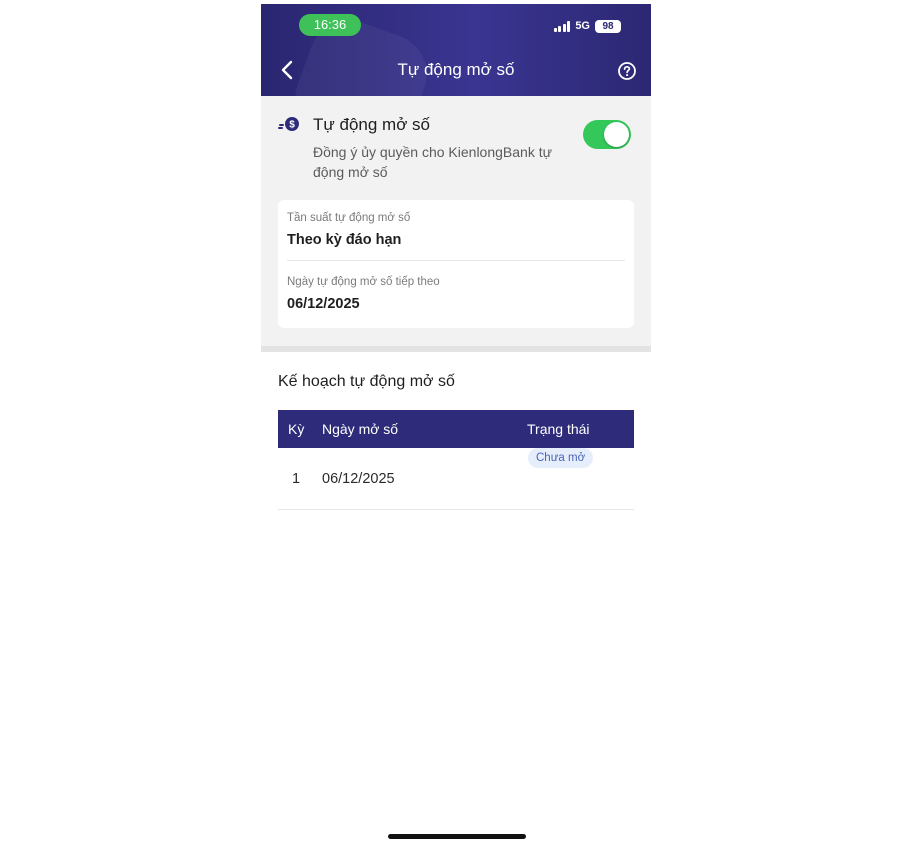 The height and width of the screenshot is (856, 914). What do you see at coordinates (323, 304) in the screenshot?
I see `next-date-value: 06/12/2025` at bounding box center [323, 304].